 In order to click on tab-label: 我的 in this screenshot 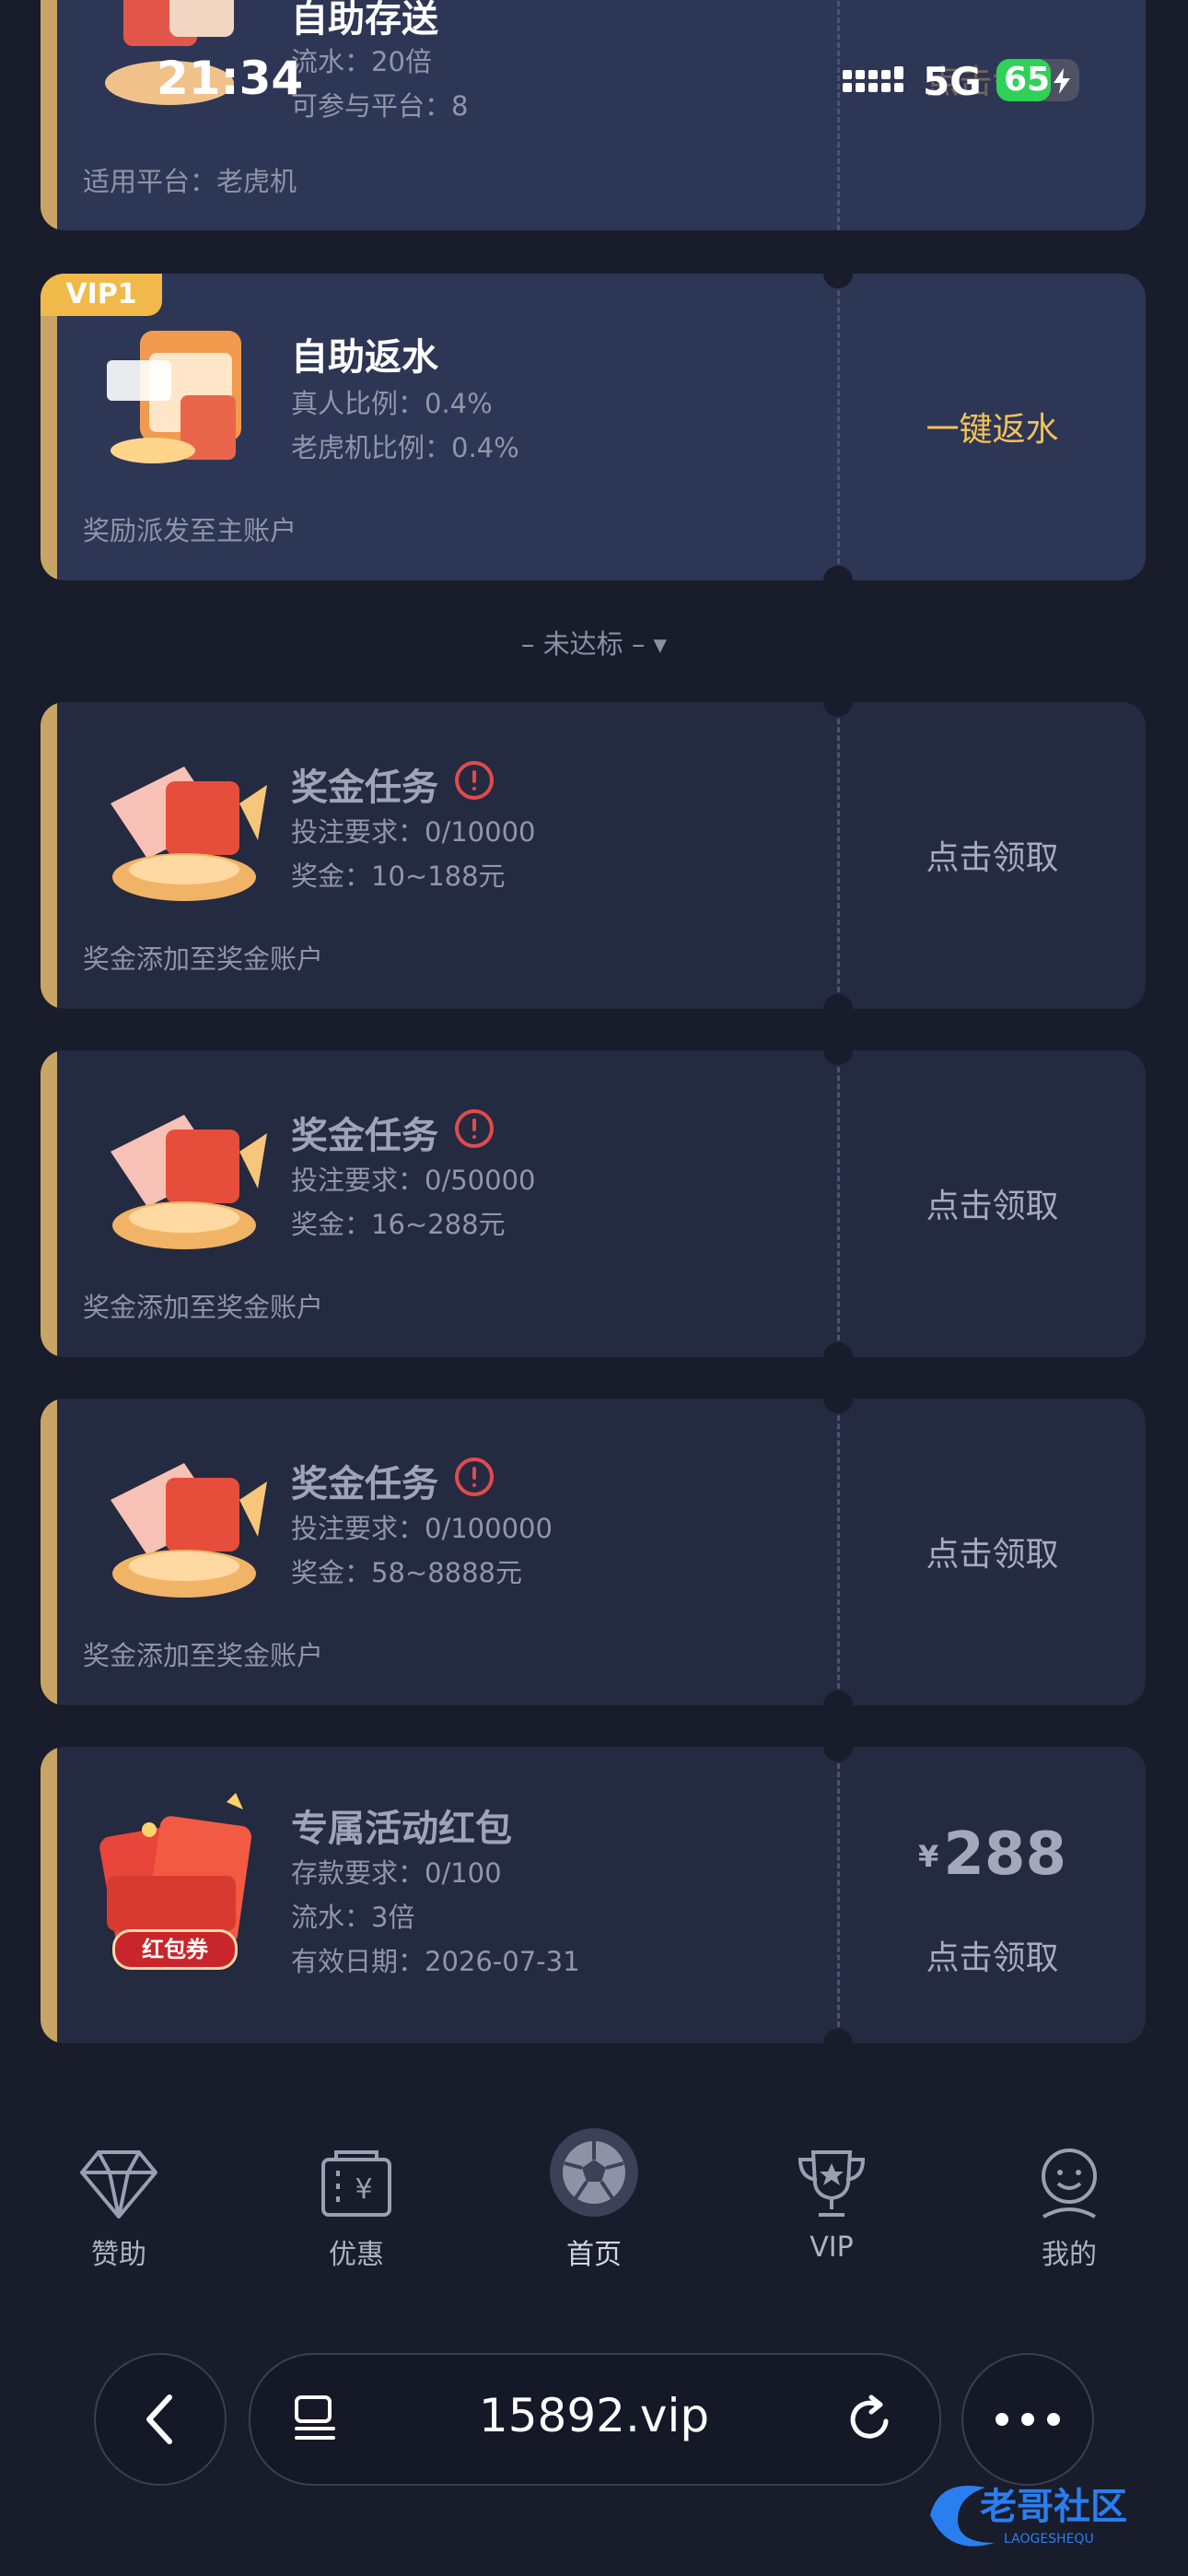, I will do `click(1069, 2255)`.